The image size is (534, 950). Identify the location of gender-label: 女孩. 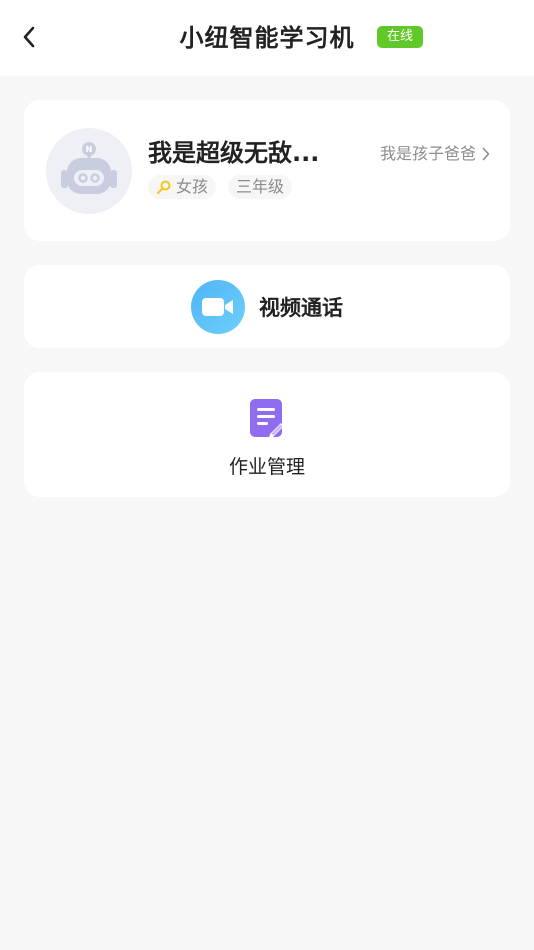
(192, 186).